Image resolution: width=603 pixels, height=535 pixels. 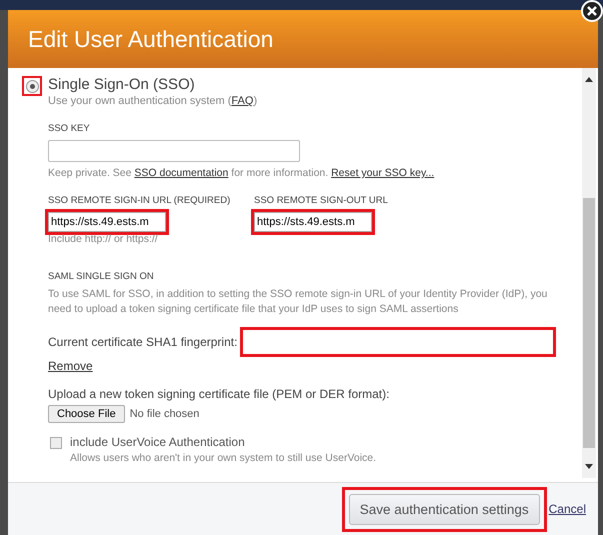 What do you see at coordinates (32, 86) in the screenshot?
I see `sso-radio` at bounding box center [32, 86].